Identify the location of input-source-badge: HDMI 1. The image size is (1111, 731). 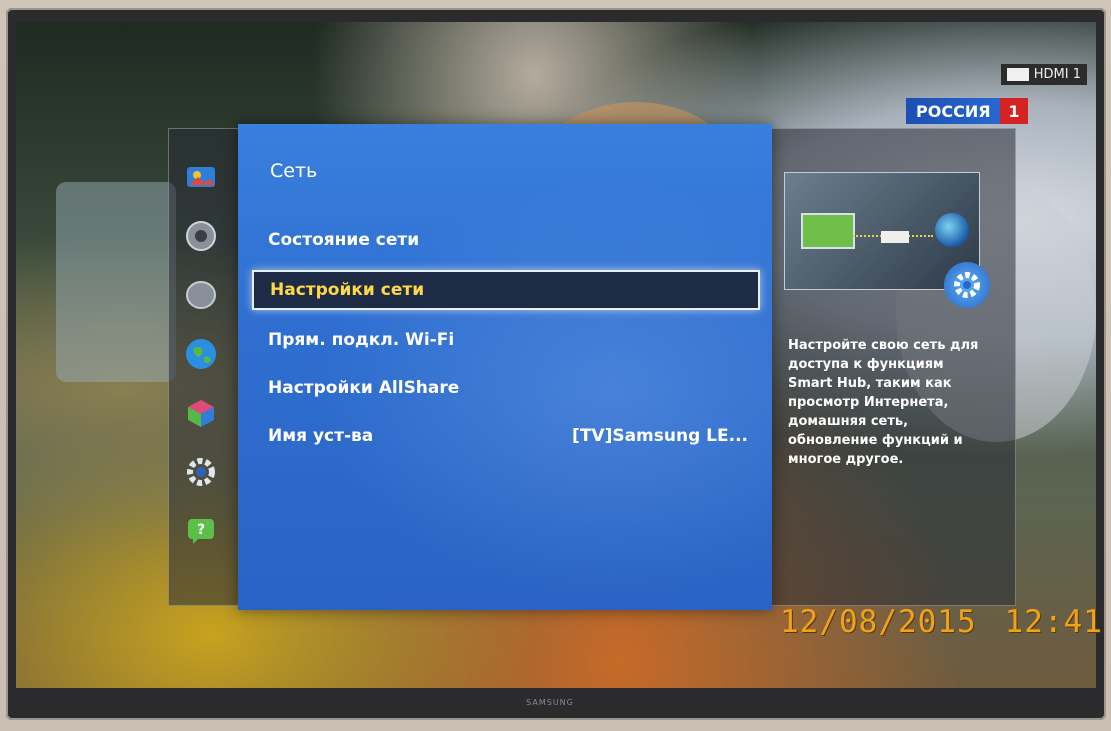
(1043, 74).